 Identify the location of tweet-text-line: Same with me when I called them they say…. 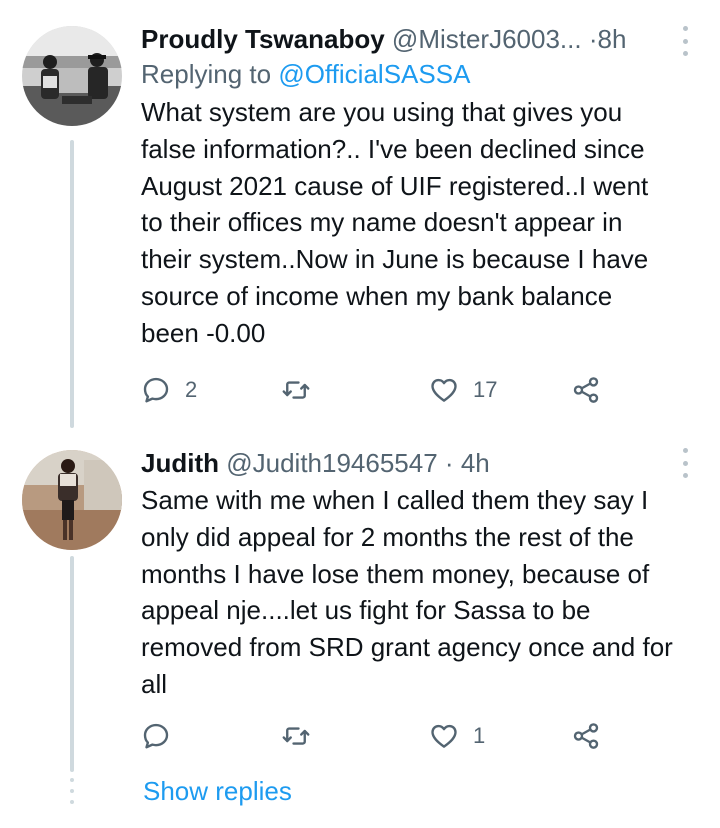
(395, 500).